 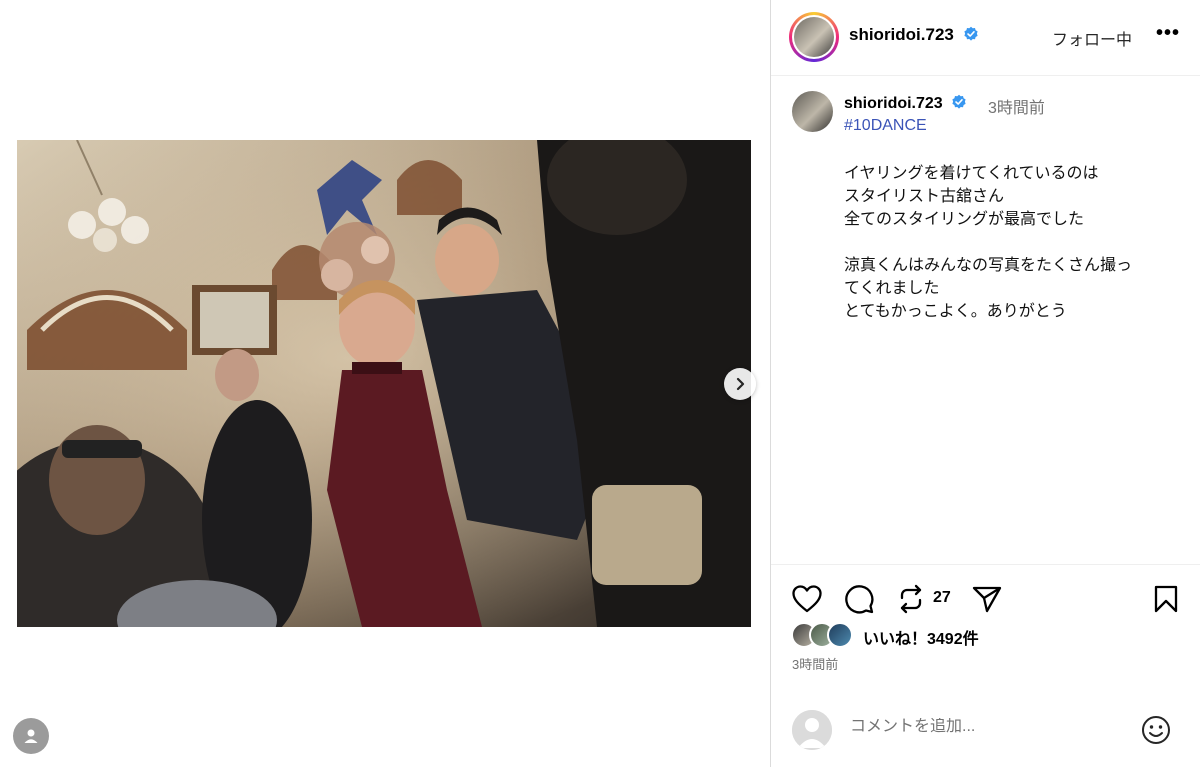 I want to click on caption-line: とてもかっこよく。ありがとう, so click(x=955, y=311).